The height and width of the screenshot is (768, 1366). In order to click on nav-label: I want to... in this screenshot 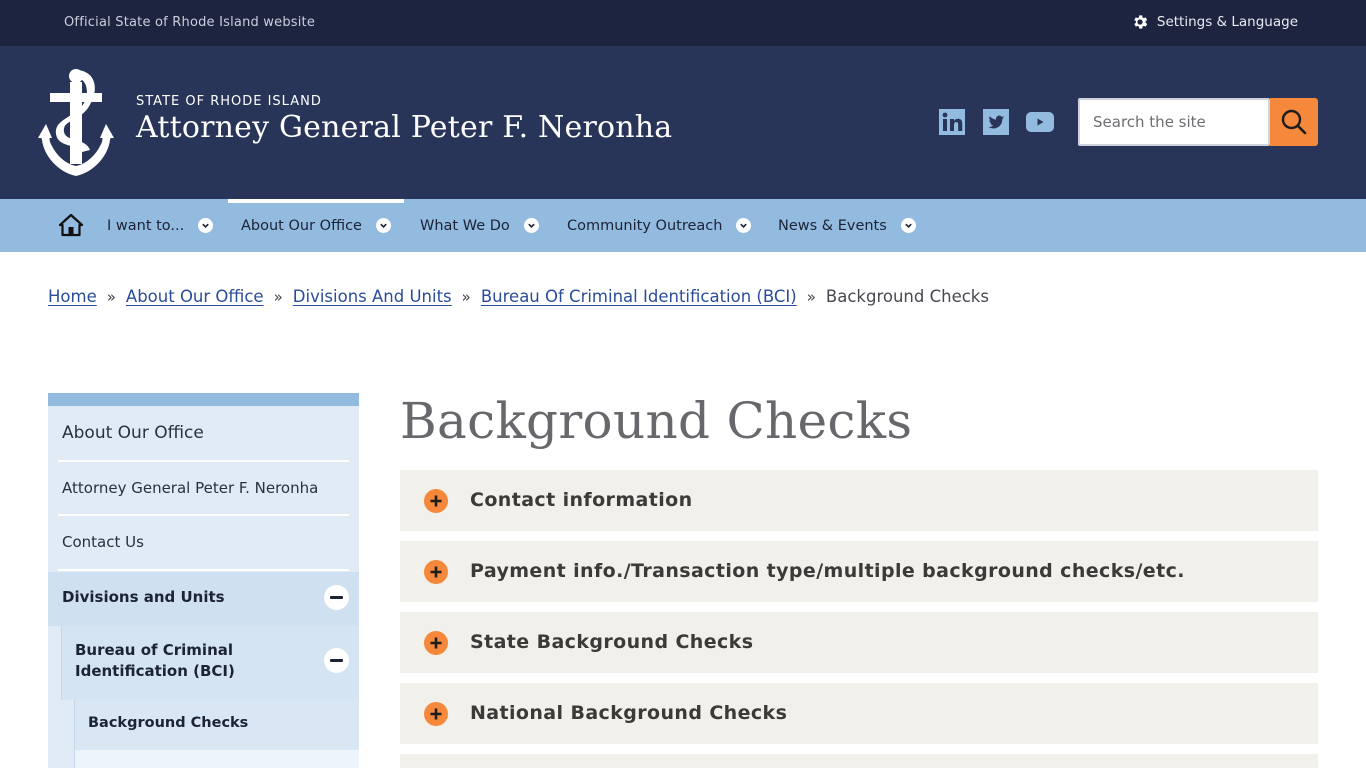, I will do `click(146, 225)`.